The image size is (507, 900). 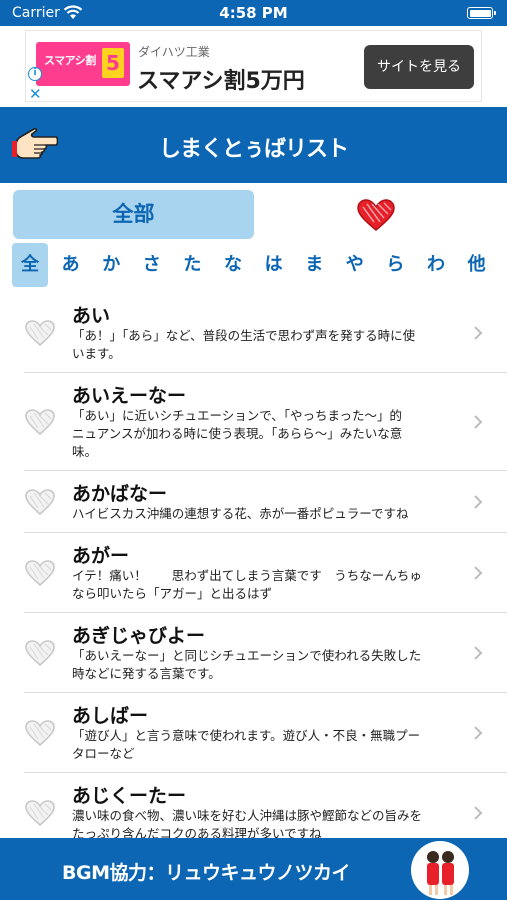 What do you see at coordinates (477, 265) in the screenshot?
I see `kana-index-item: 他` at bounding box center [477, 265].